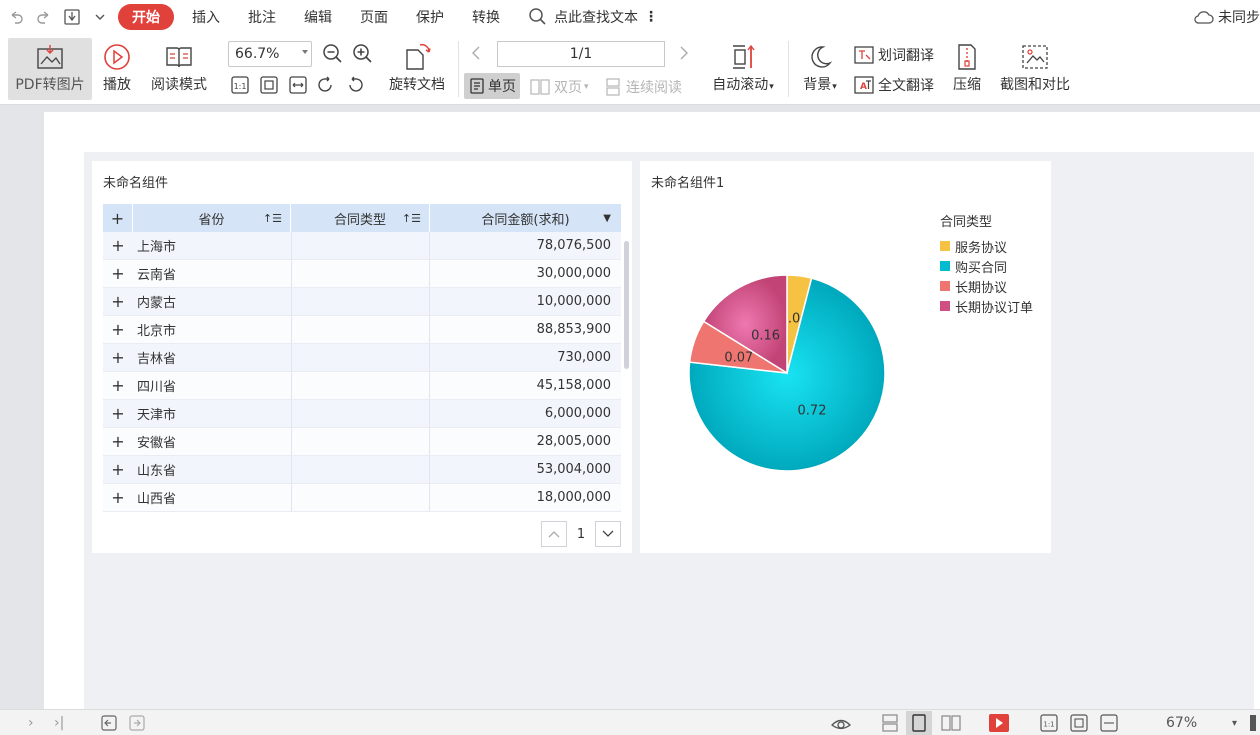 The height and width of the screenshot is (735, 1260). What do you see at coordinates (50, 69) in the screenshot?
I see `pdf-to-image-button: PDF转图片` at bounding box center [50, 69].